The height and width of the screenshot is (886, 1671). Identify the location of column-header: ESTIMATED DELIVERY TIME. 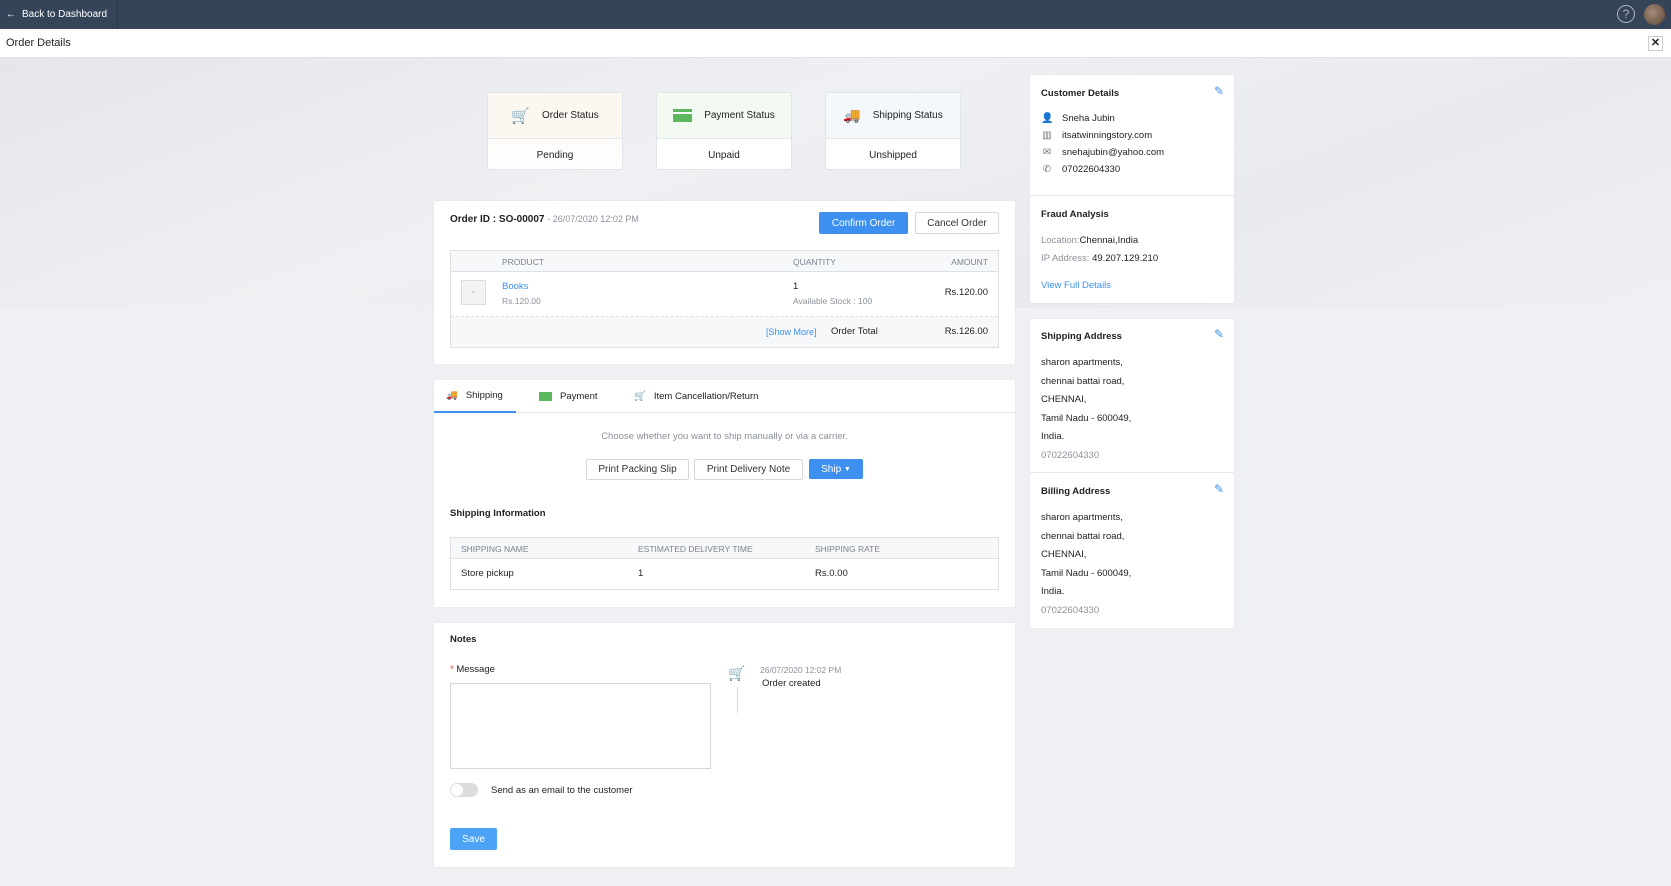
(695, 549).